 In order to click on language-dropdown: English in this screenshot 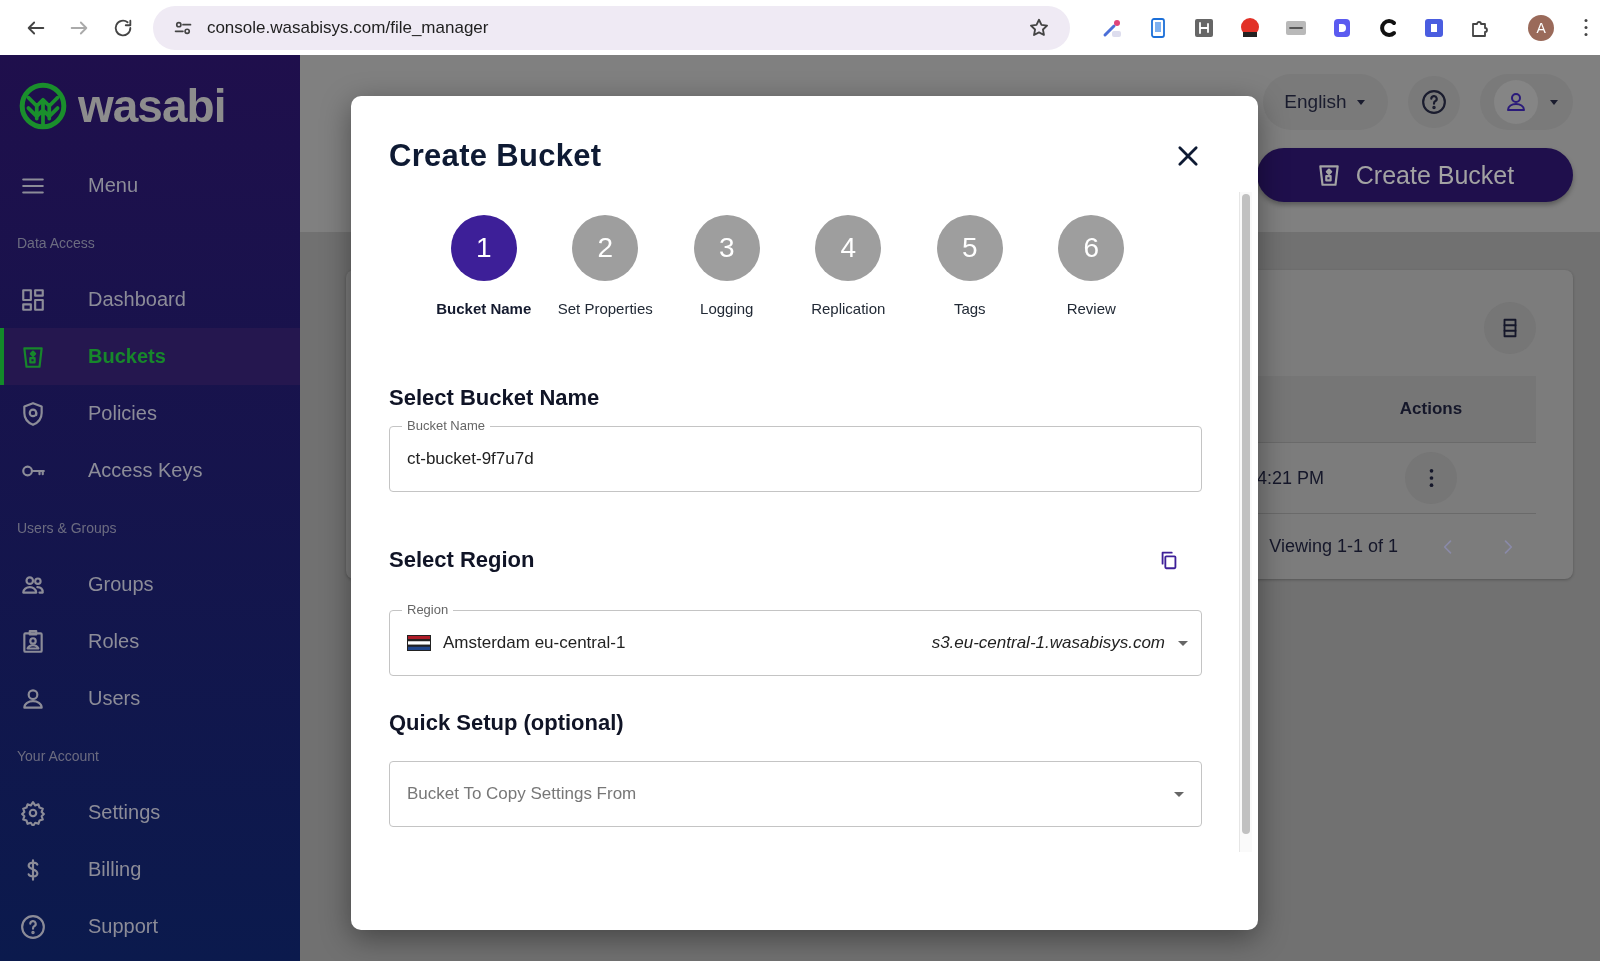, I will do `click(1325, 102)`.